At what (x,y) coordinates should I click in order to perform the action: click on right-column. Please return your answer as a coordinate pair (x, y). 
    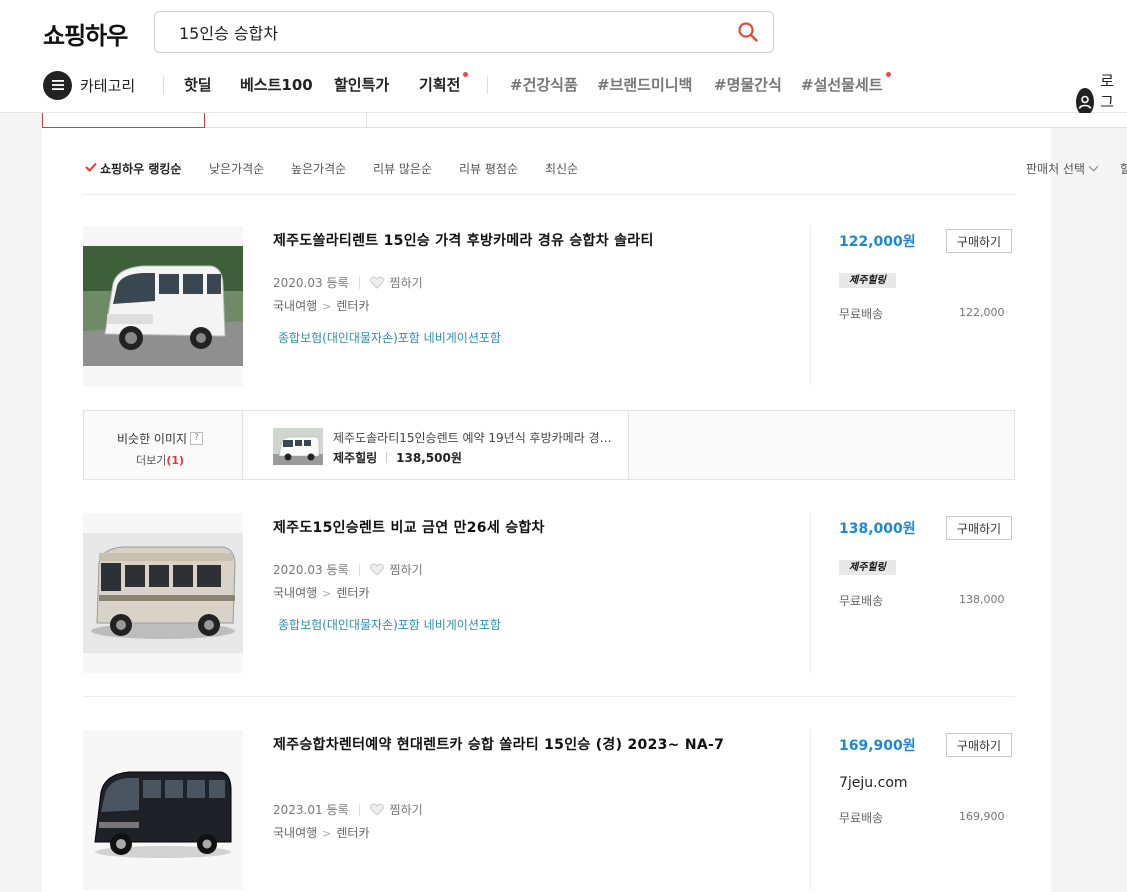
    Looking at the image, I should click on (1089, 510).